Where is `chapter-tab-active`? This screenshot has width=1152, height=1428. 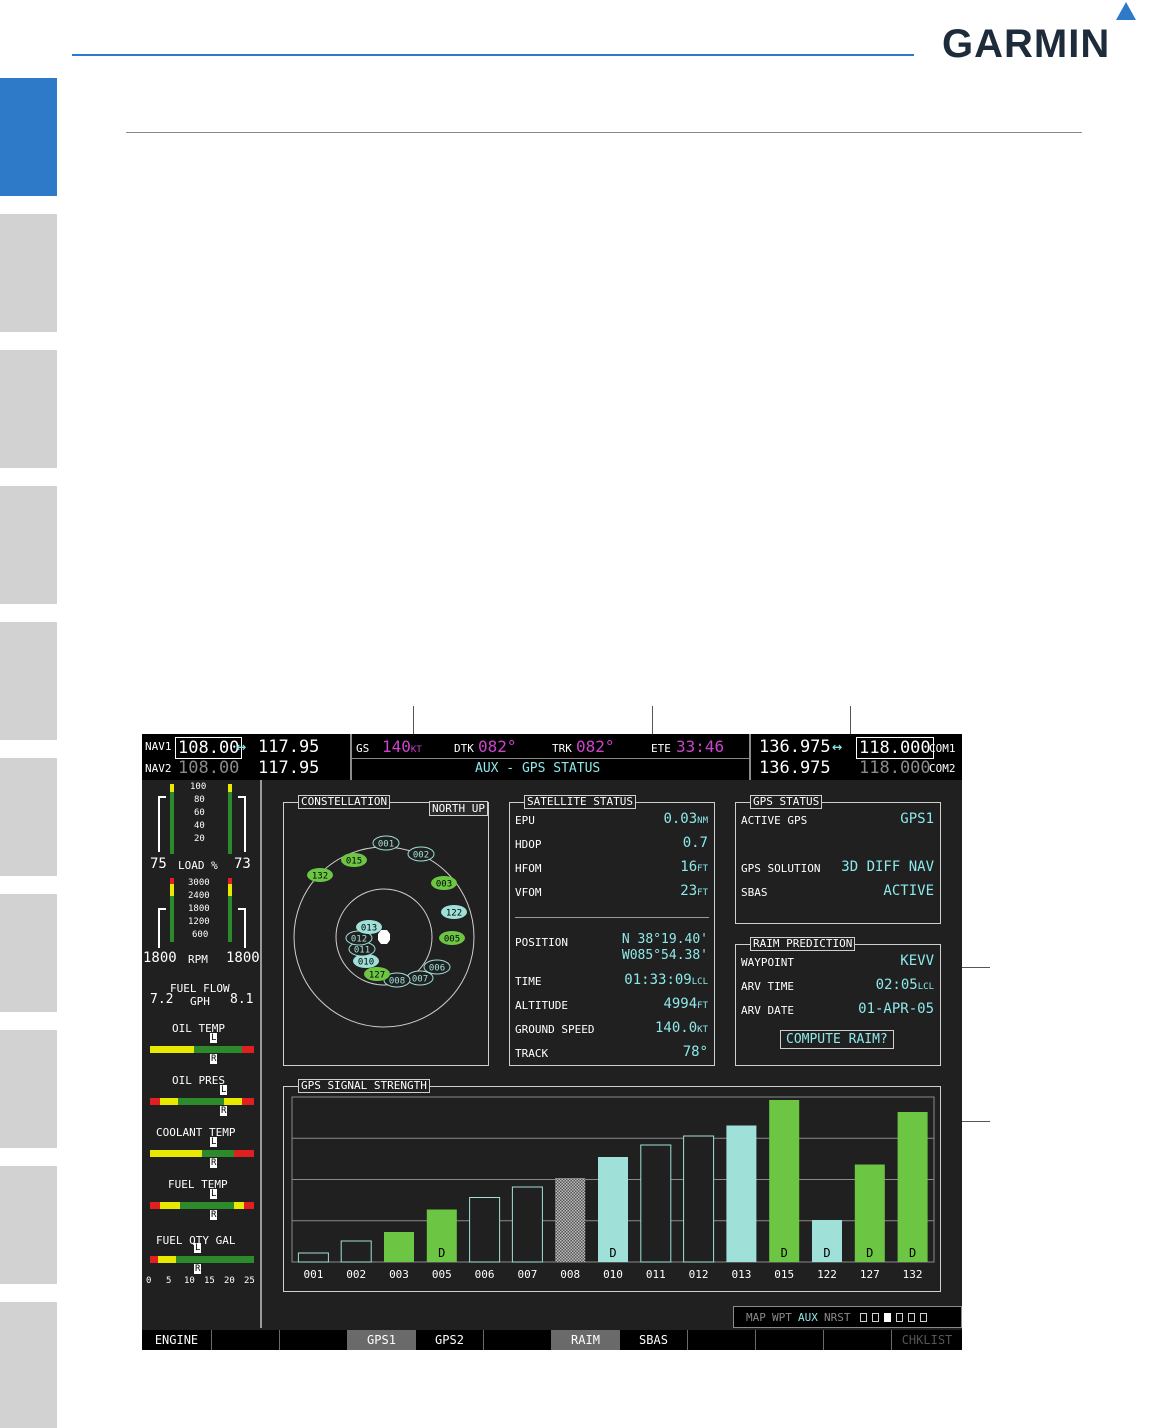 chapter-tab-active is located at coordinates (28, 137).